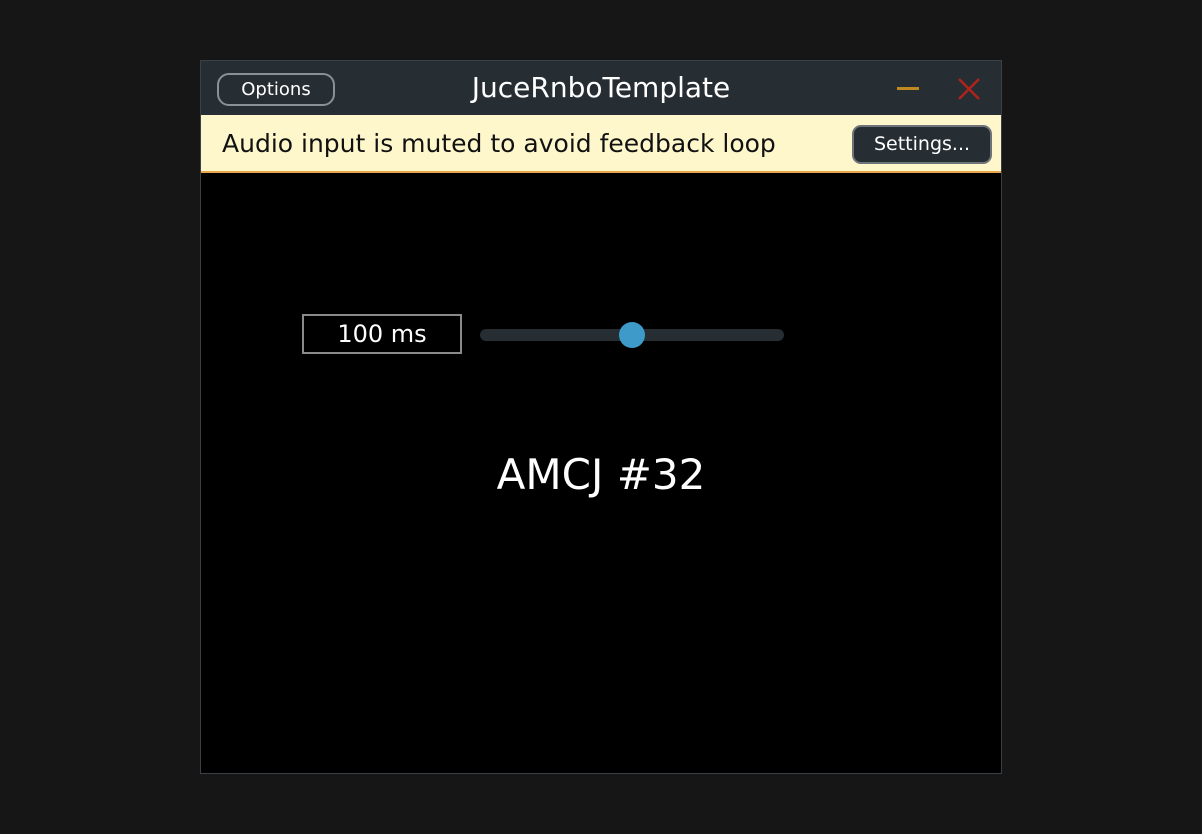 Image resolution: width=1202 pixels, height=834 pixels. I want to click on minimize-icon, so click(908, 88).